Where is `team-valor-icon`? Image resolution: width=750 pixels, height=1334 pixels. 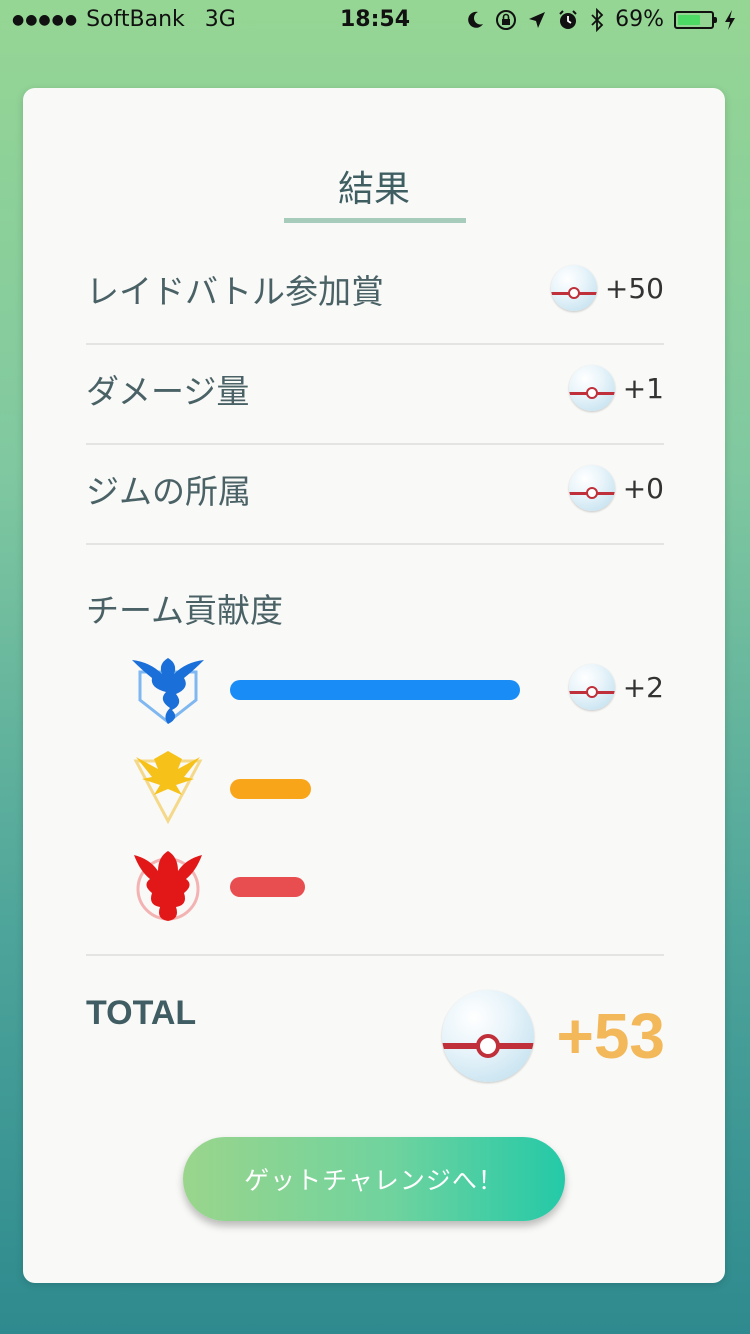 team-valor-icon is located at coordinates (168, 886).